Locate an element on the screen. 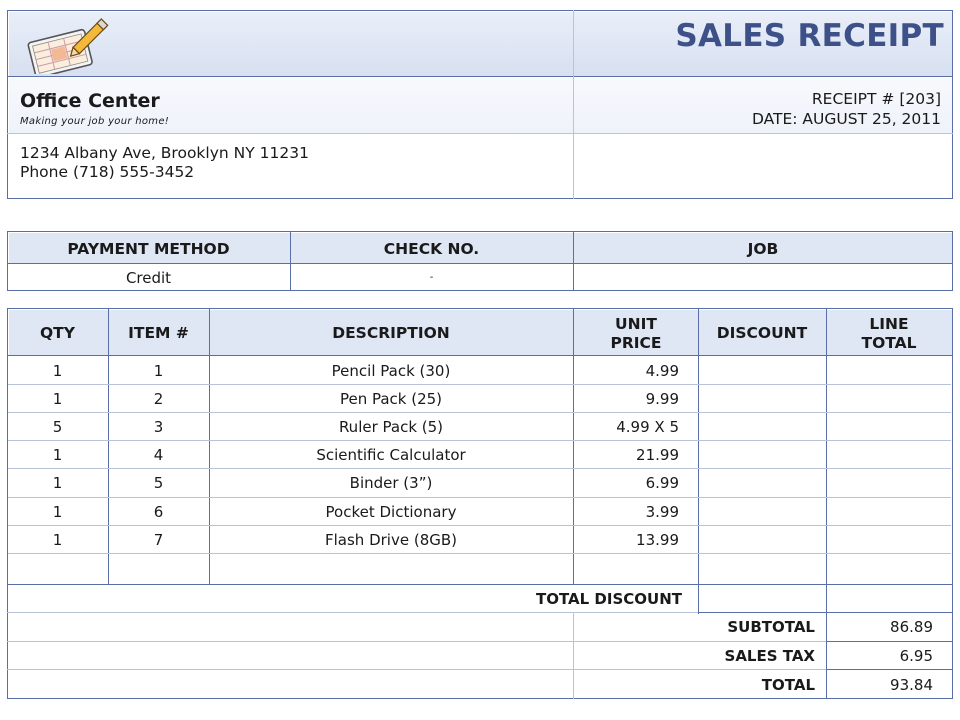 Image resolution: width=960 pixels, height=720 pixels. company-phone: Phone (718) 555-3452 is located at coordinates (107, 172).